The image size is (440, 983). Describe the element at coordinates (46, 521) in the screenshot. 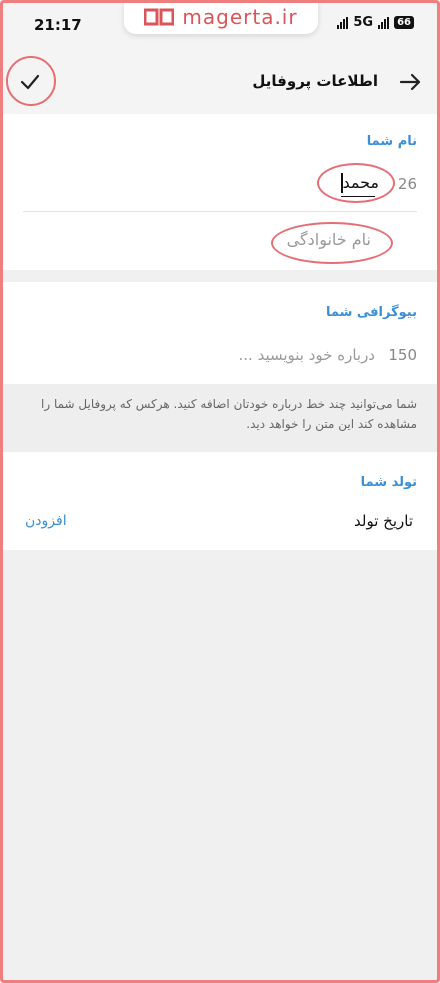

I see `add-birthday-button: افزودن` at that location.